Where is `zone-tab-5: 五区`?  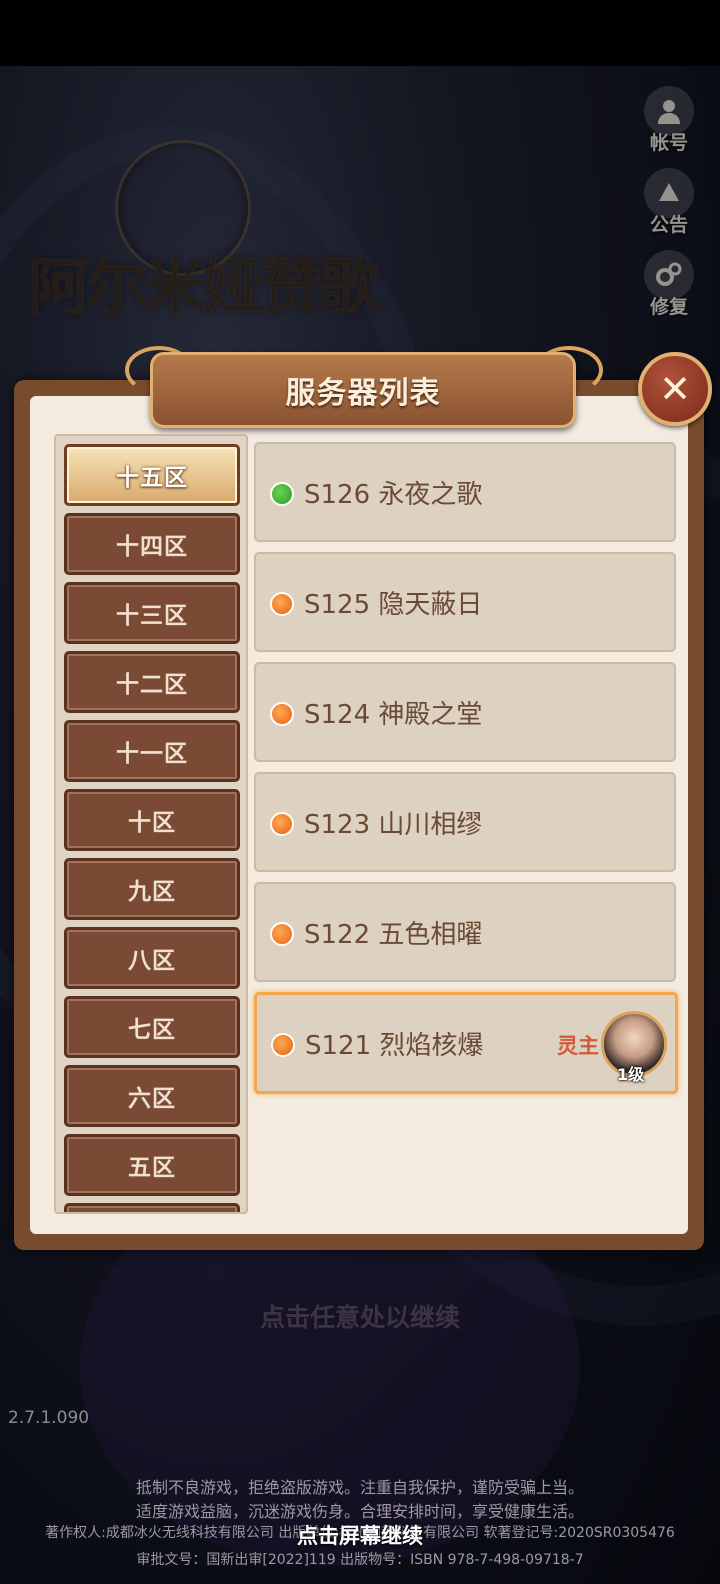 zone-tab-5: 五区 is located at coordinates (152, 1165).